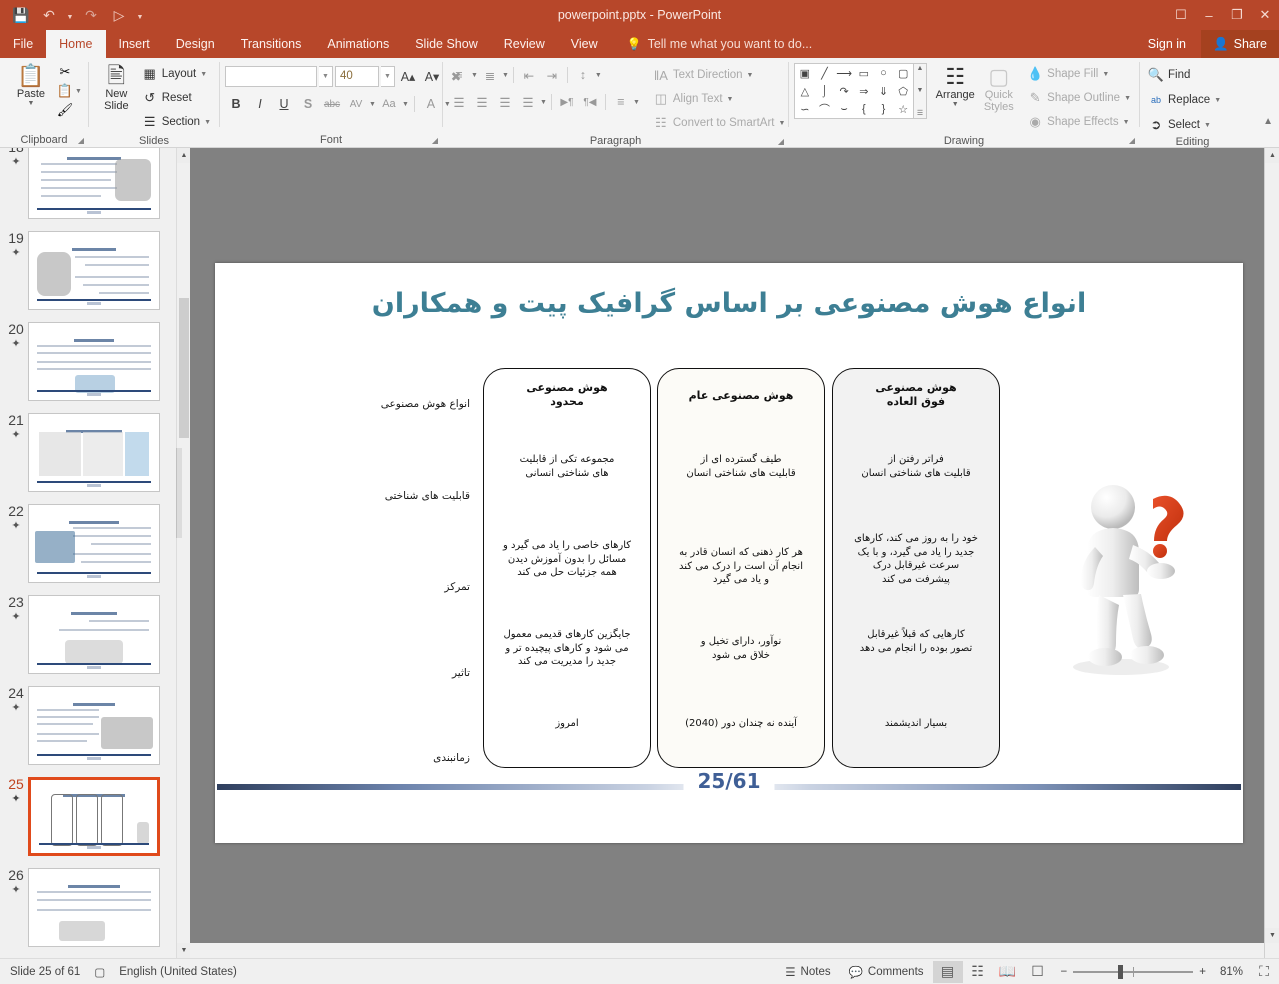  What do you see at coordinates (271, 44) in the screenshot?
I see `tab-transitions: Transitions` at bounding box center [271, 44].